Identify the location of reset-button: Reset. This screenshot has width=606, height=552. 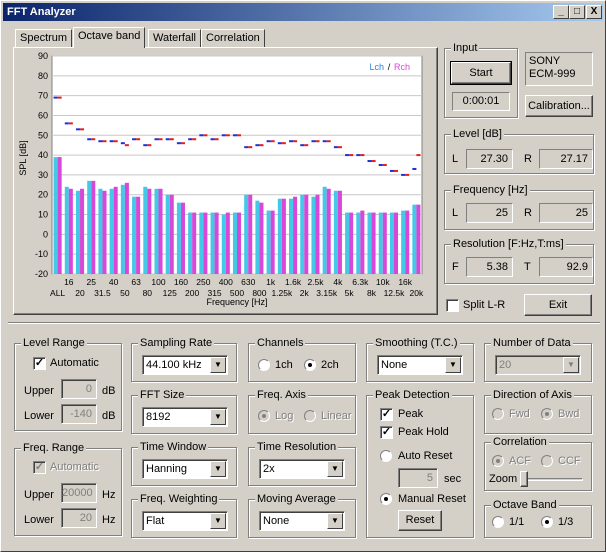
(420, 520).